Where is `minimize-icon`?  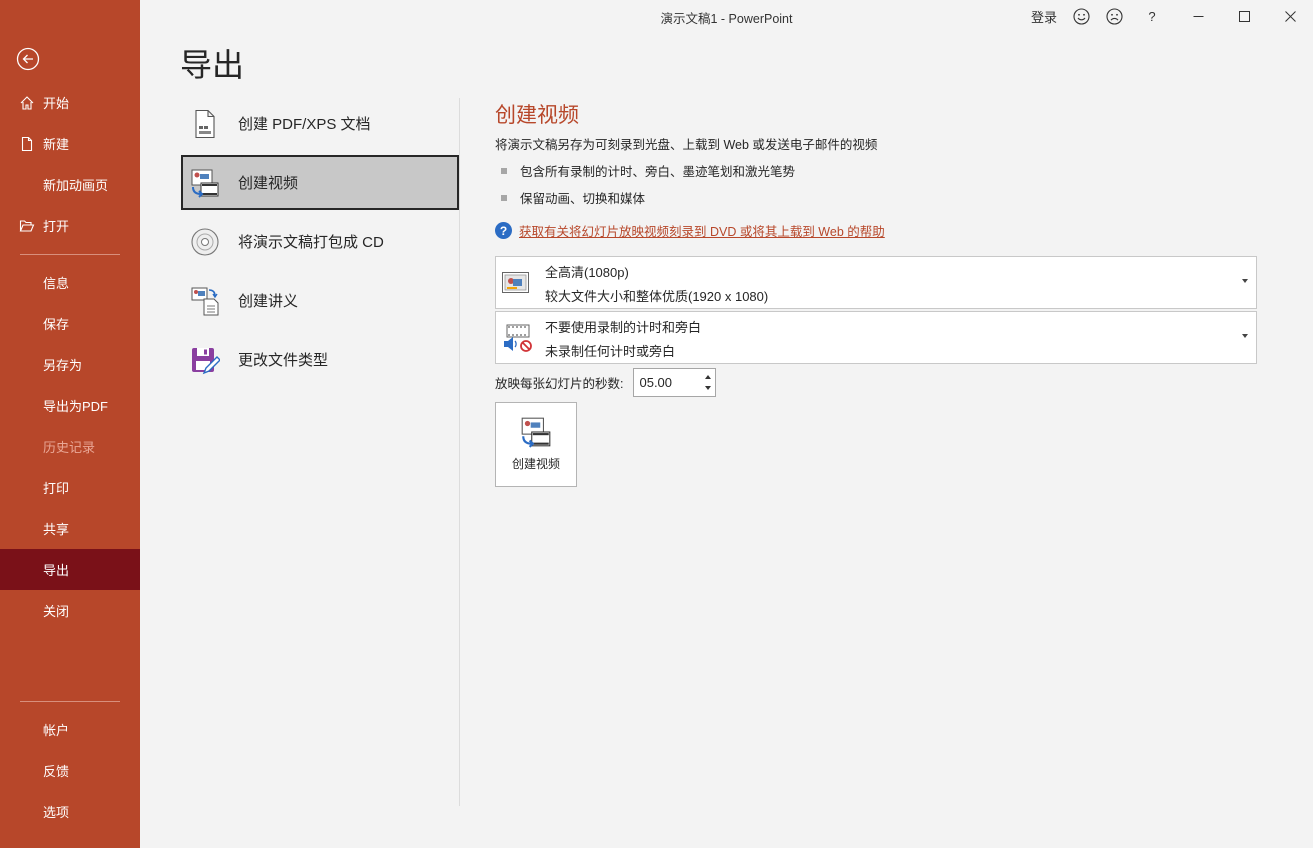
minimize-icon is located at coordinates (1198, 16).